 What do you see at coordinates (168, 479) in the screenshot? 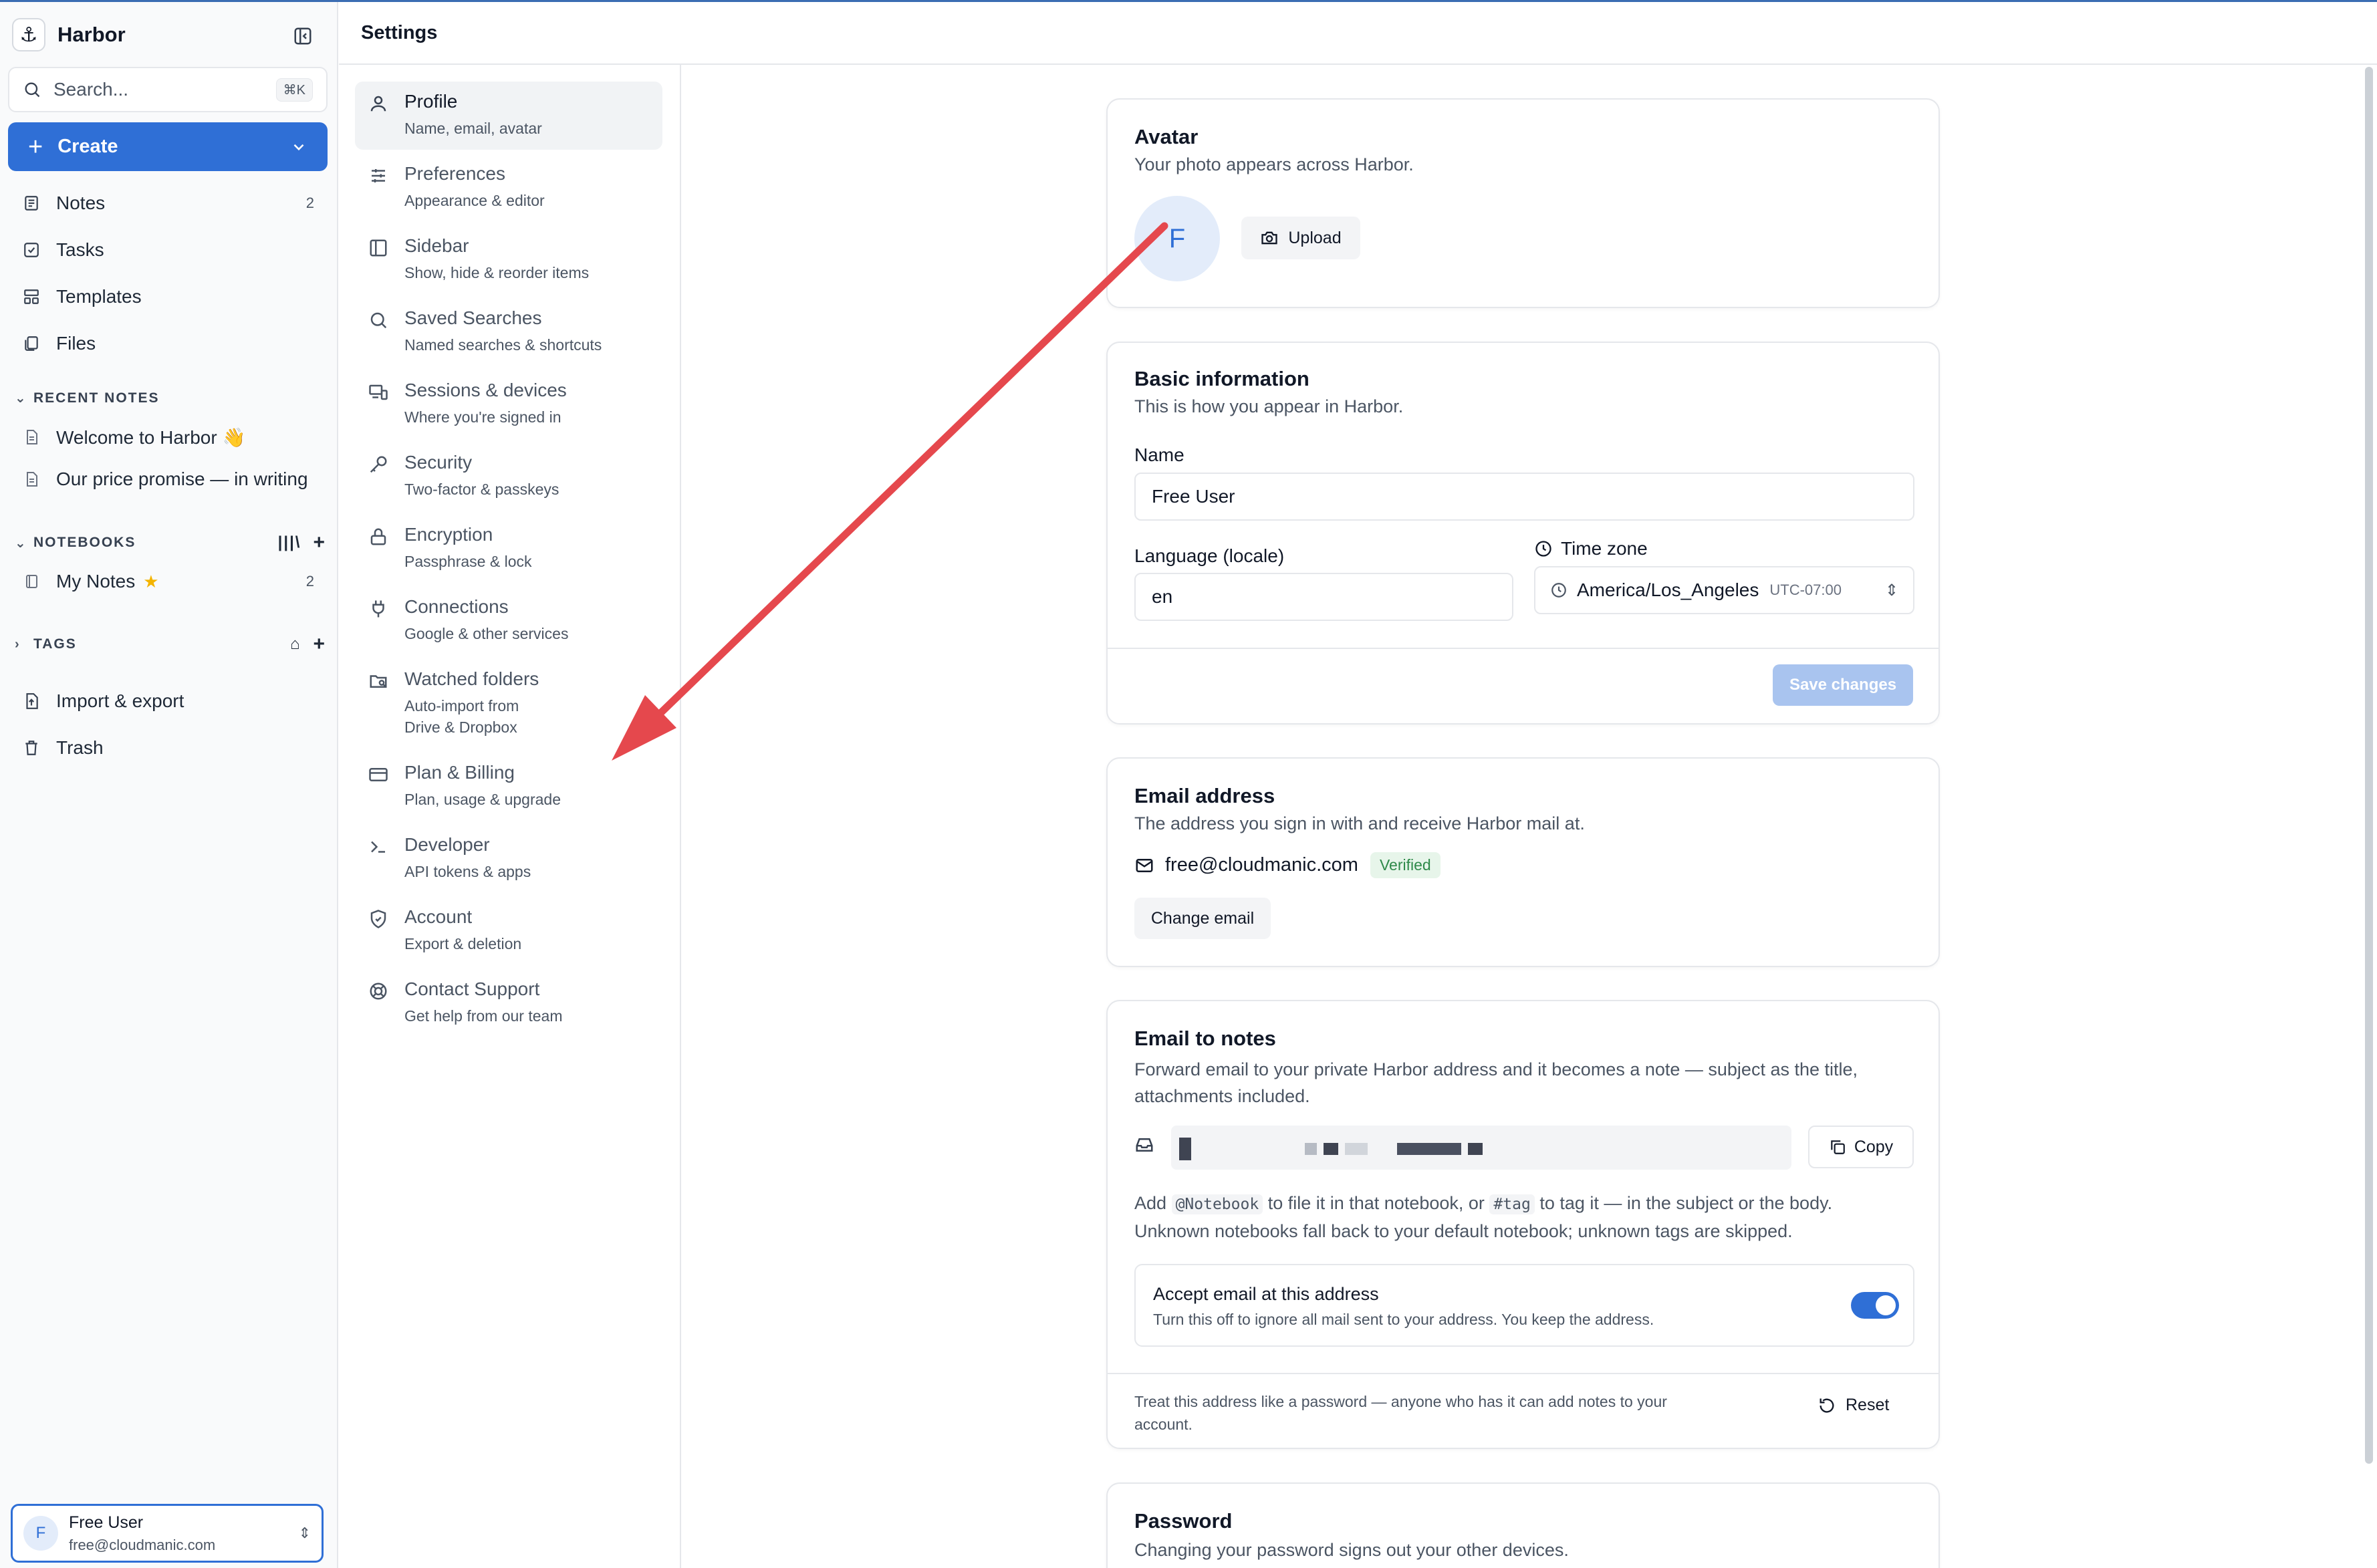
I see `recent-note-item: Our price promise — in writing` at bounding box center [168, 479].